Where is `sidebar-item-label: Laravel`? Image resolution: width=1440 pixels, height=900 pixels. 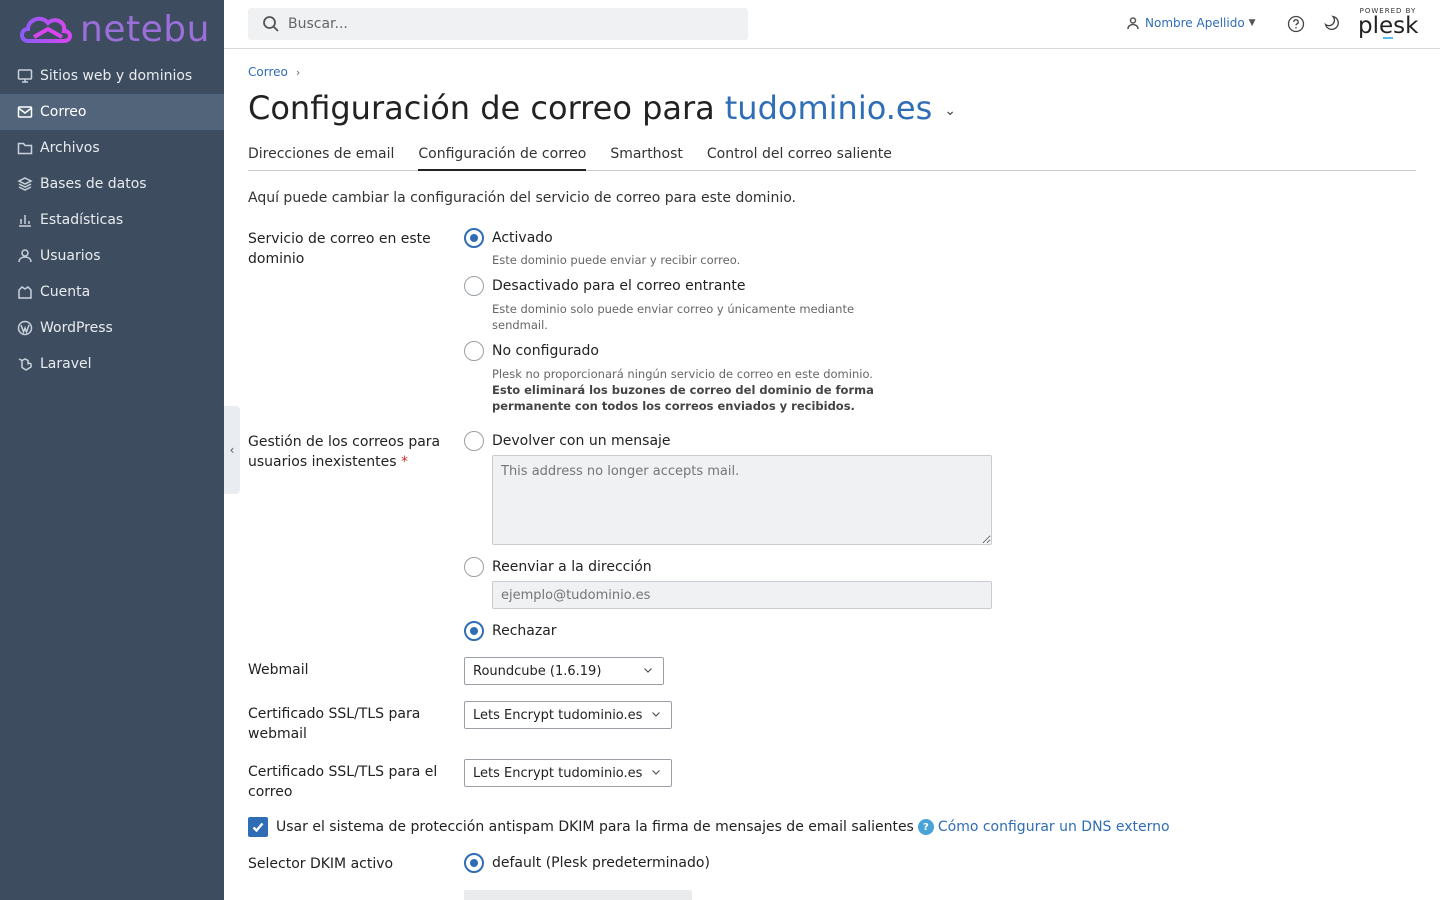
sidebar-item-label: Laravel is located at coordinates (66, 364).